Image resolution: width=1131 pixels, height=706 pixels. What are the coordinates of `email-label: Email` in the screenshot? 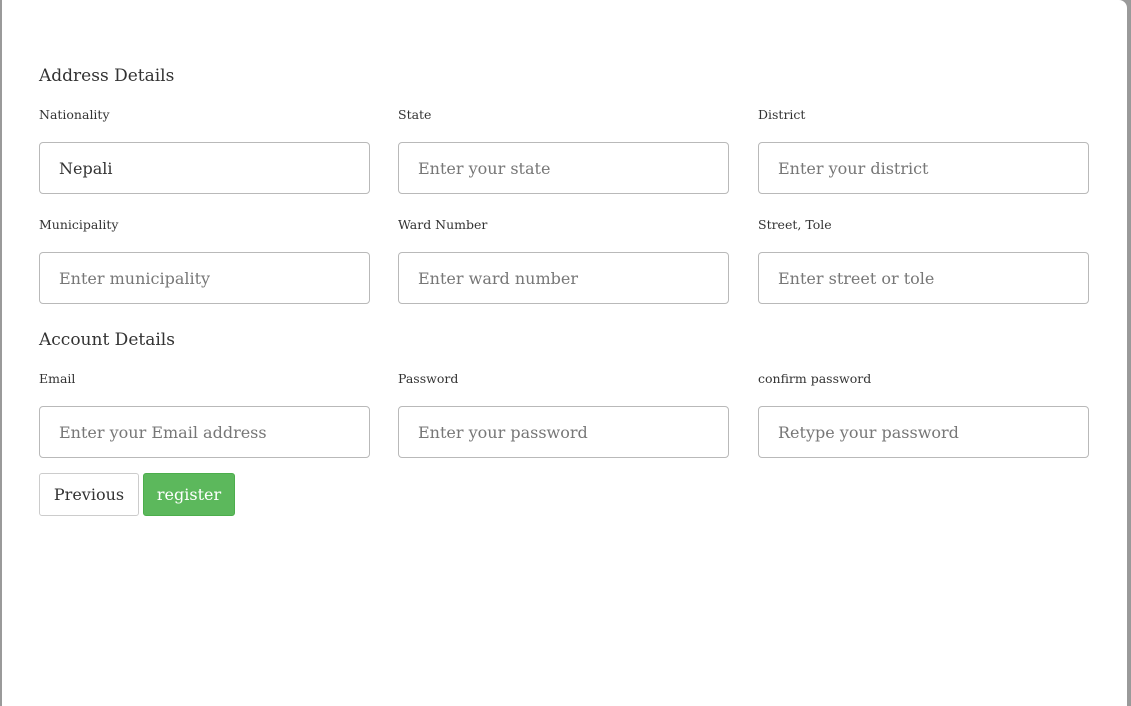 It's located at (57, 378).